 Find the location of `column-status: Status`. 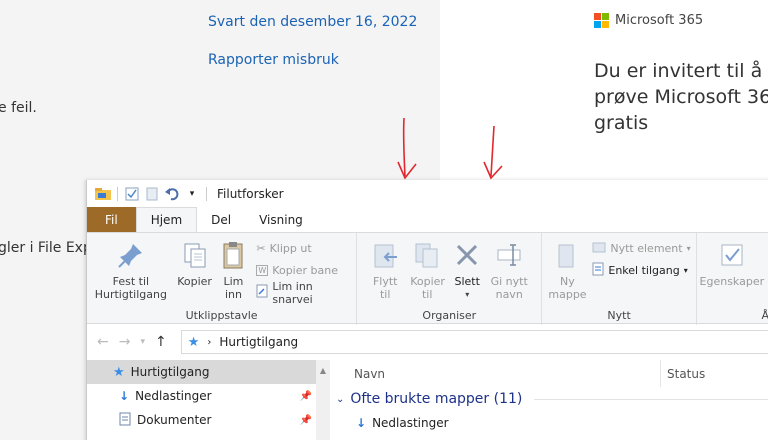

column-status: Status is located at coordinates (683, 374).